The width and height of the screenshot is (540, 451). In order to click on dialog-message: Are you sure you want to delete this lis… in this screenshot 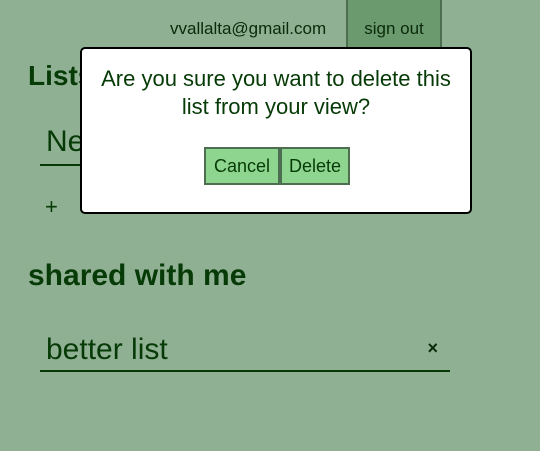, I will do `click(276, 92)`.